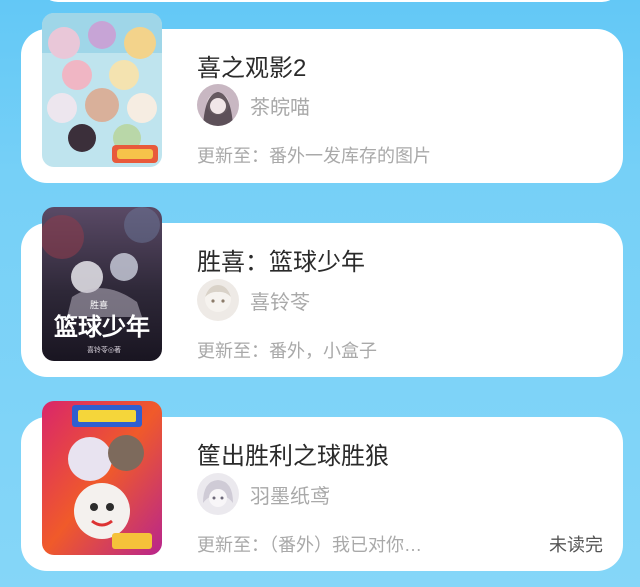  I want to click on book-cover-image: 胜喜 篮球少年 喜铃苓◎著, so click(102, 284).